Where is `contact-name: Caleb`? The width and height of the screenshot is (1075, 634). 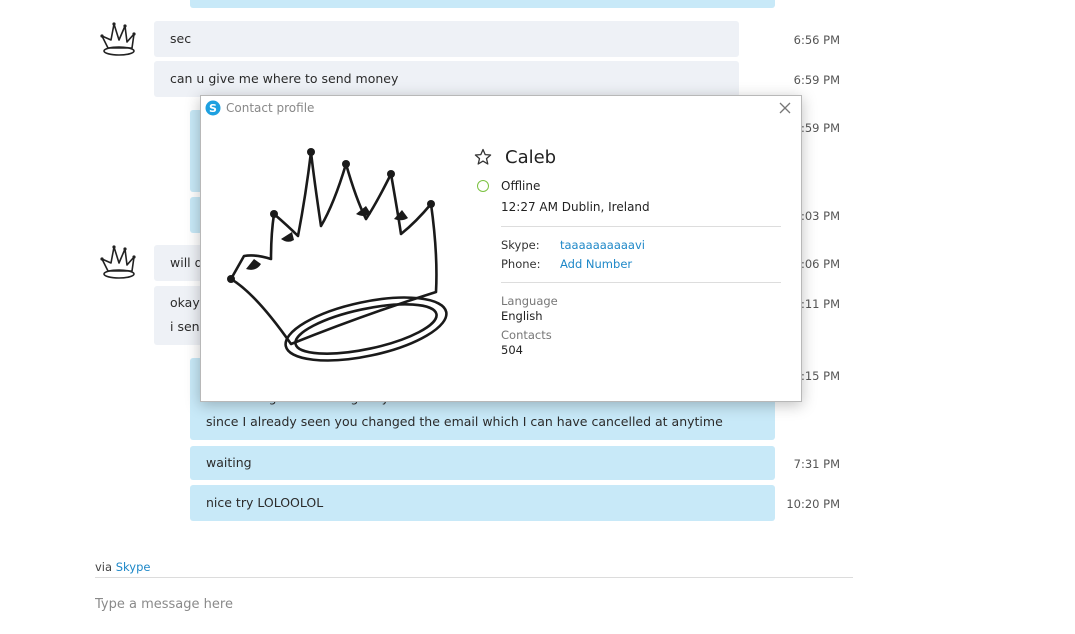
contact-name: Caleb is located at coordinates (531, 157).